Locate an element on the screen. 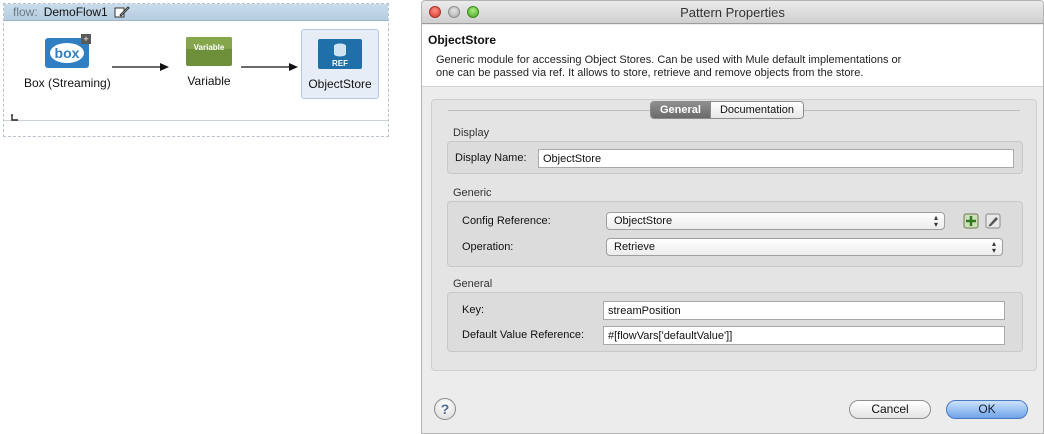 The height and width of the screenshot is (434, 1044). dialog-heading: ObjectStore is located at coordinates (462, 40).